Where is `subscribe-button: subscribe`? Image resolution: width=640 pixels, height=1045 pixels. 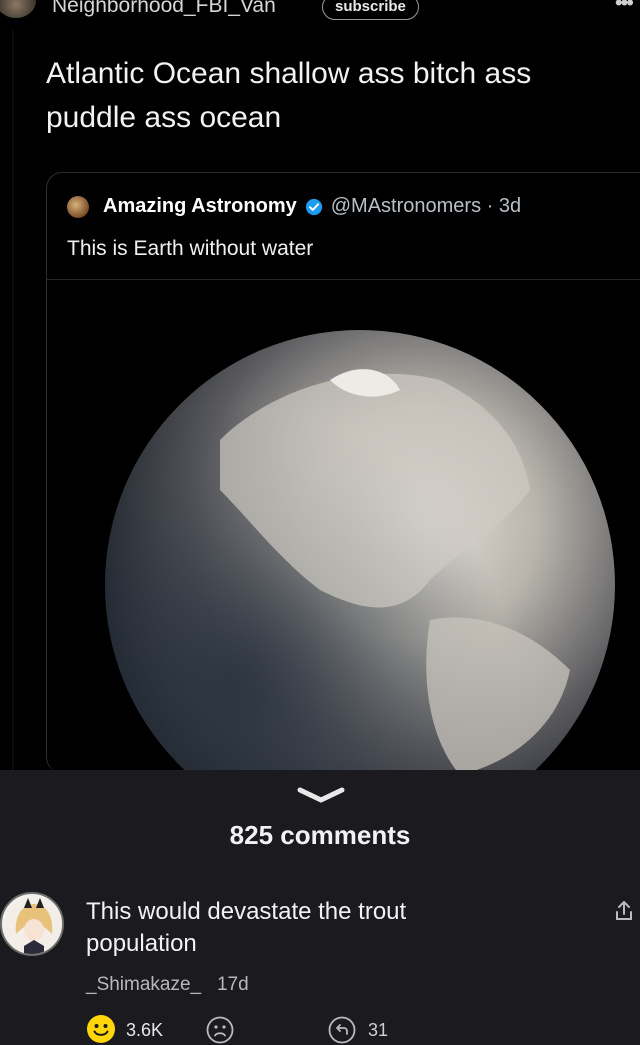
subscribe-button: subscribe is located at coordinates (370, 10).